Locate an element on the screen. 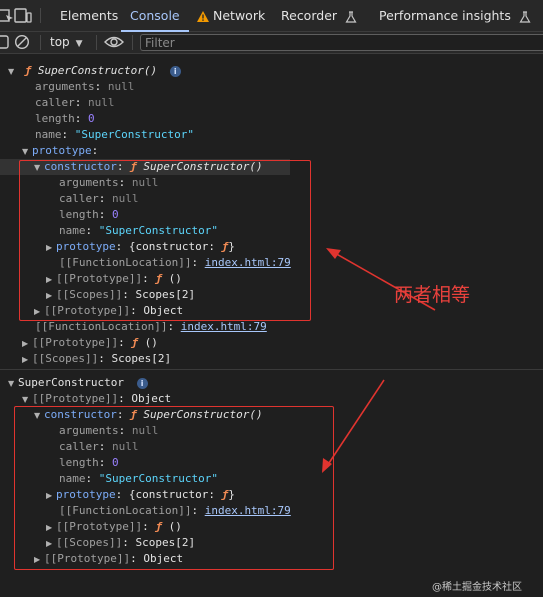  arrow-to-bottom-box is located at coordinates (355, 423).